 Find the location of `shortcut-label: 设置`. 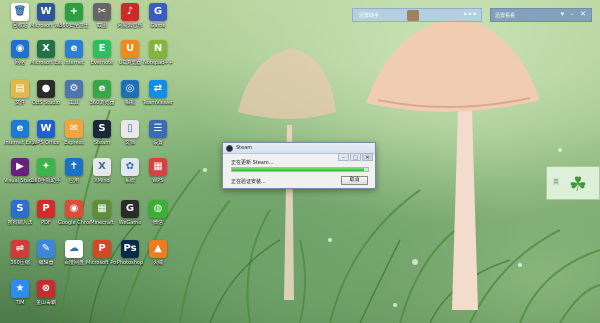

shortcut-label: 设置 is located at coordinates (157, 143).